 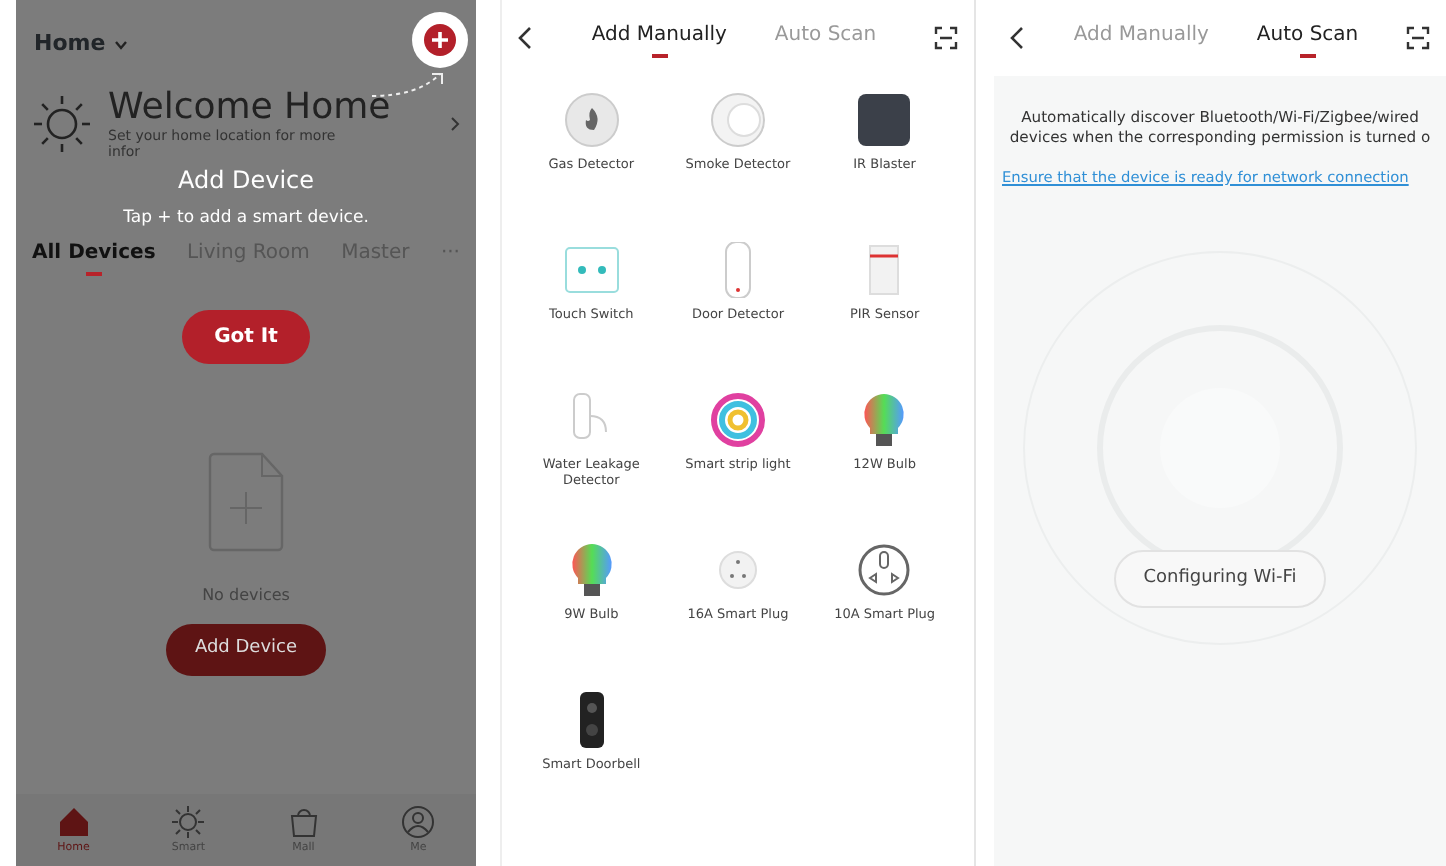 I want to click on led-strip-icon, so click(x=737, y=420).